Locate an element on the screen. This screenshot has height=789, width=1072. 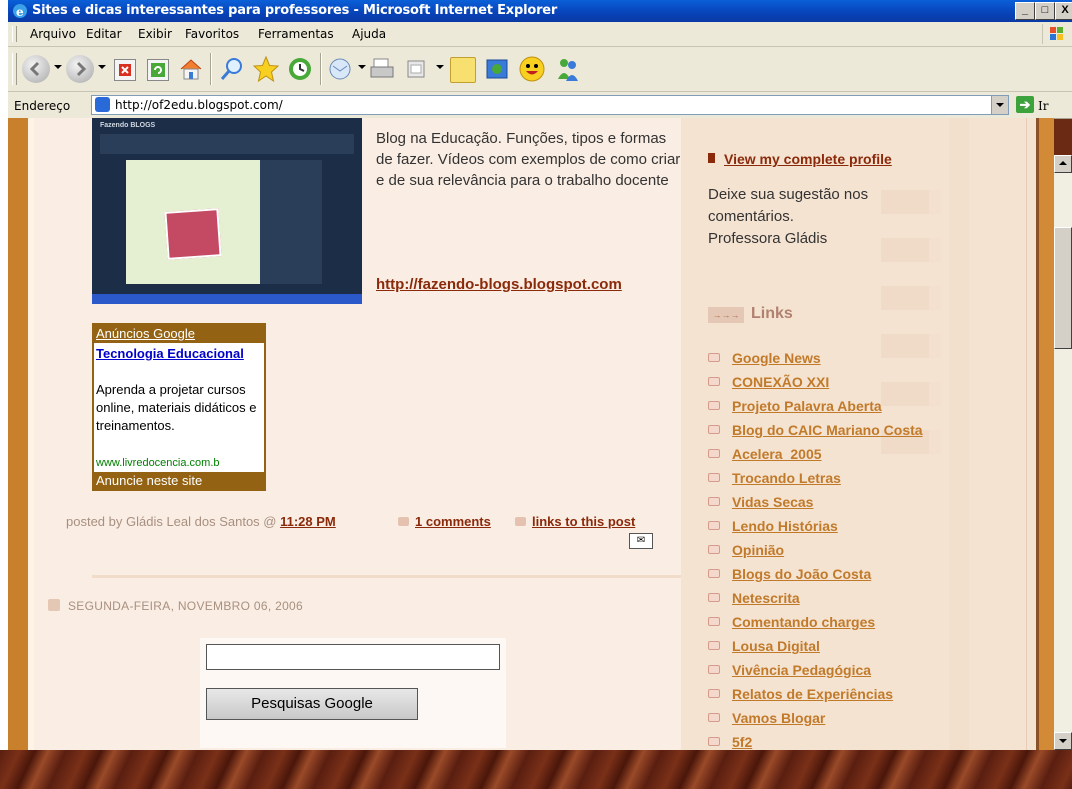
refresh-icon is located at coordinates (158, 70).